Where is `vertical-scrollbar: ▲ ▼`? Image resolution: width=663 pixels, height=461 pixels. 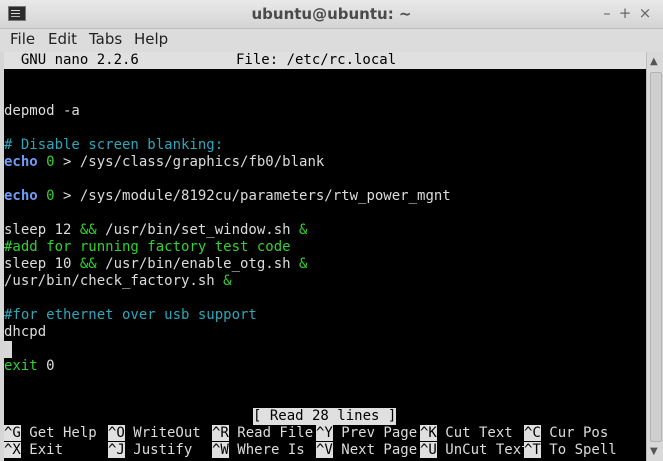
vertical-scrollbar: ▲ ▼ is located at coordinates (654, 256).